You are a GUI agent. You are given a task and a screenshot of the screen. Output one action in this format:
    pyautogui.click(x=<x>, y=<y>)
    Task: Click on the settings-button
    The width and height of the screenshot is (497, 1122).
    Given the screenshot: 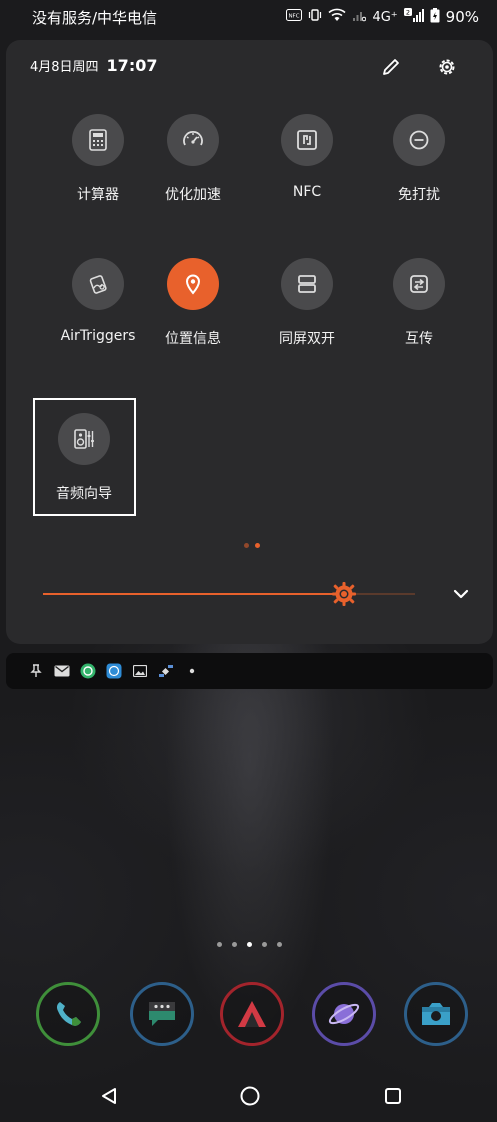 What is the action you would take?
    pyautogui.click(x=447, y=67)
    